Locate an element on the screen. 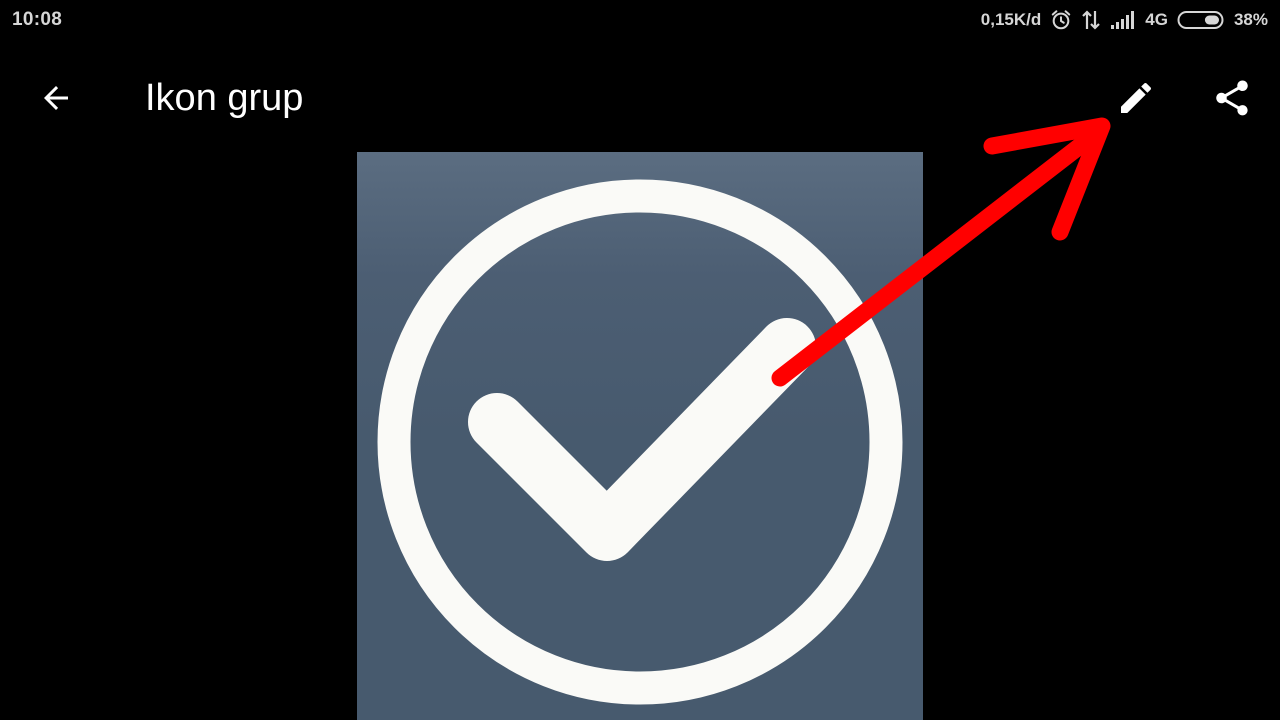 This screenshot has width=1280, height=720. app-bar: Ikon grup is located at coordinates (640, 98).